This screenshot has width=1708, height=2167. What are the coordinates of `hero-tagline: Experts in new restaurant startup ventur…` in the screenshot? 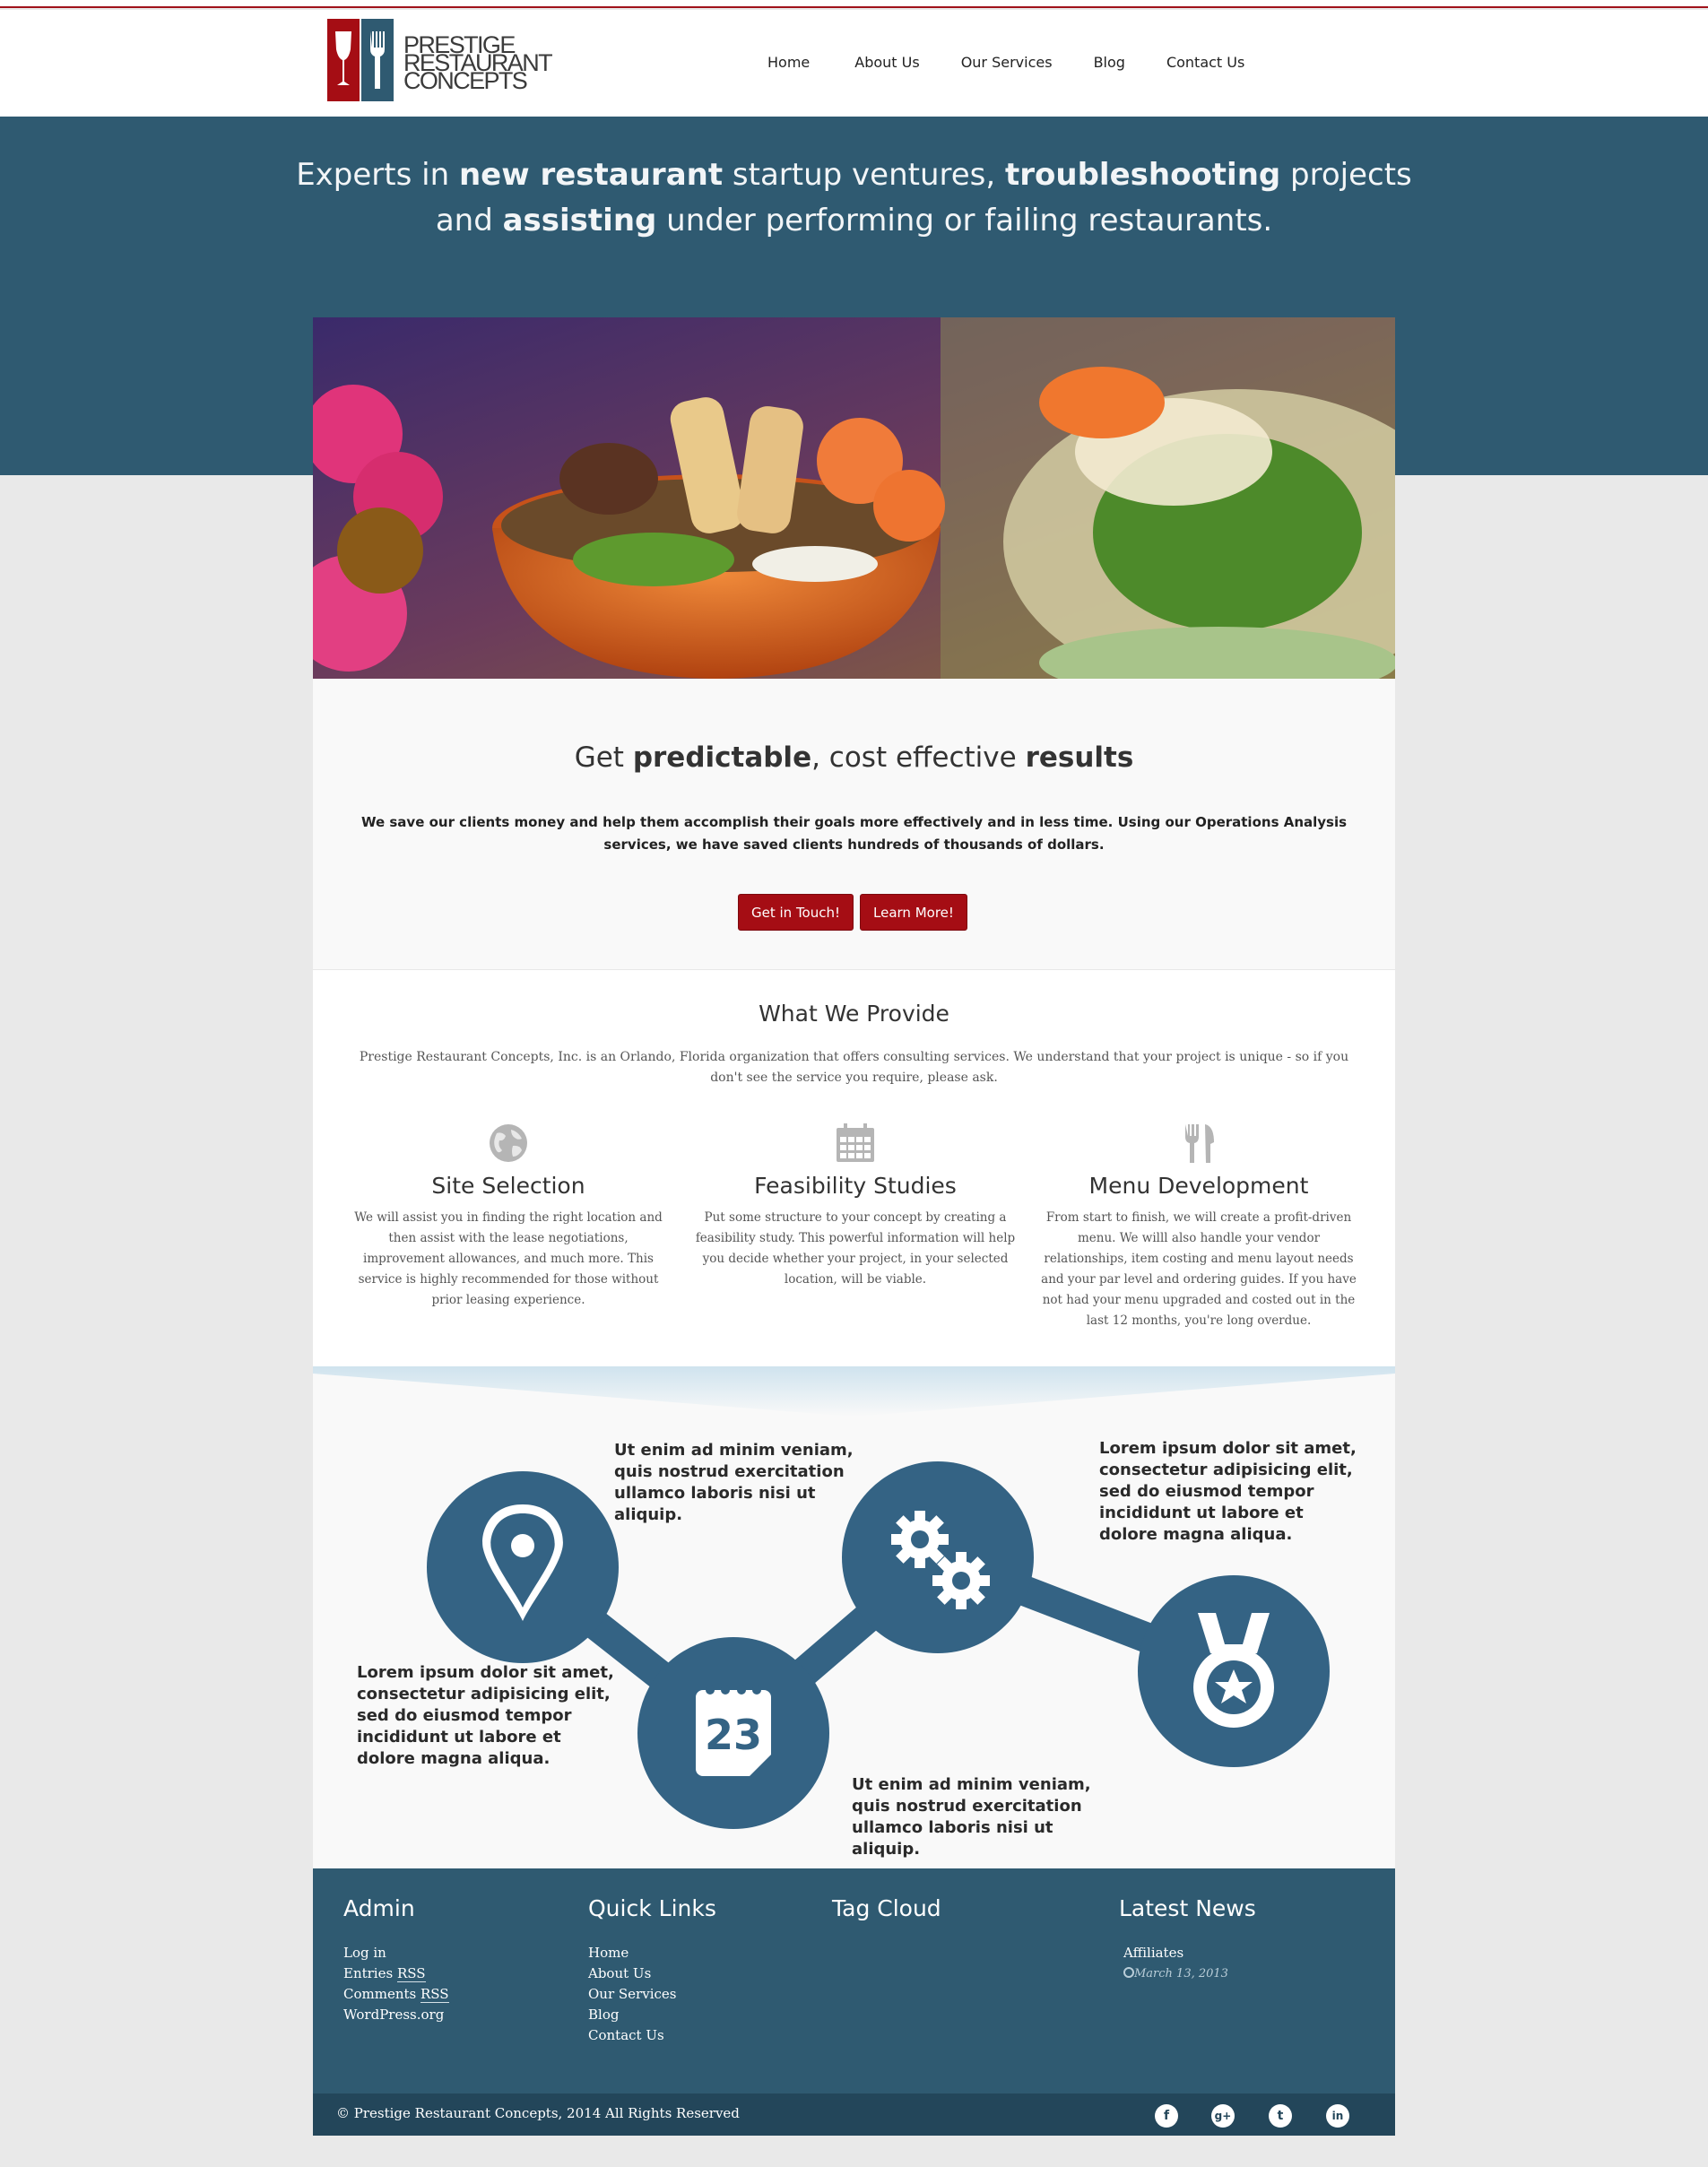 It's located at (854, 198).